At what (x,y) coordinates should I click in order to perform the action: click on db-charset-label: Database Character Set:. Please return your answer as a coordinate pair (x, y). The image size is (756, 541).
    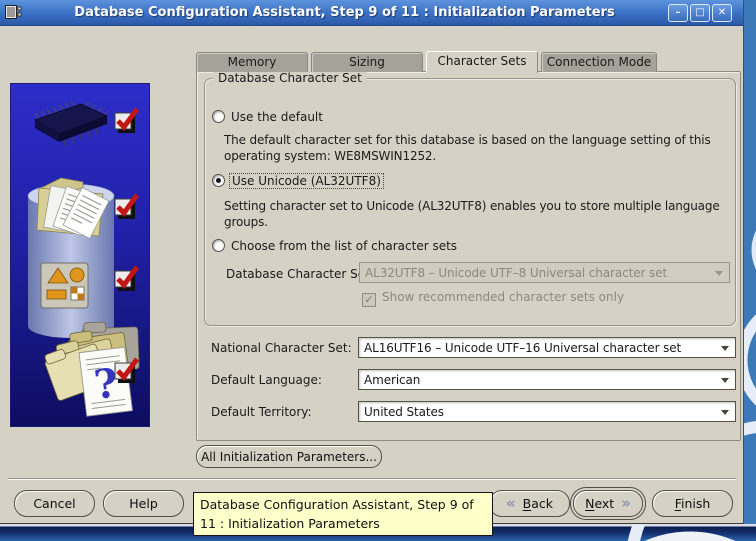
    Looking at the image, I should click on (300, 274).